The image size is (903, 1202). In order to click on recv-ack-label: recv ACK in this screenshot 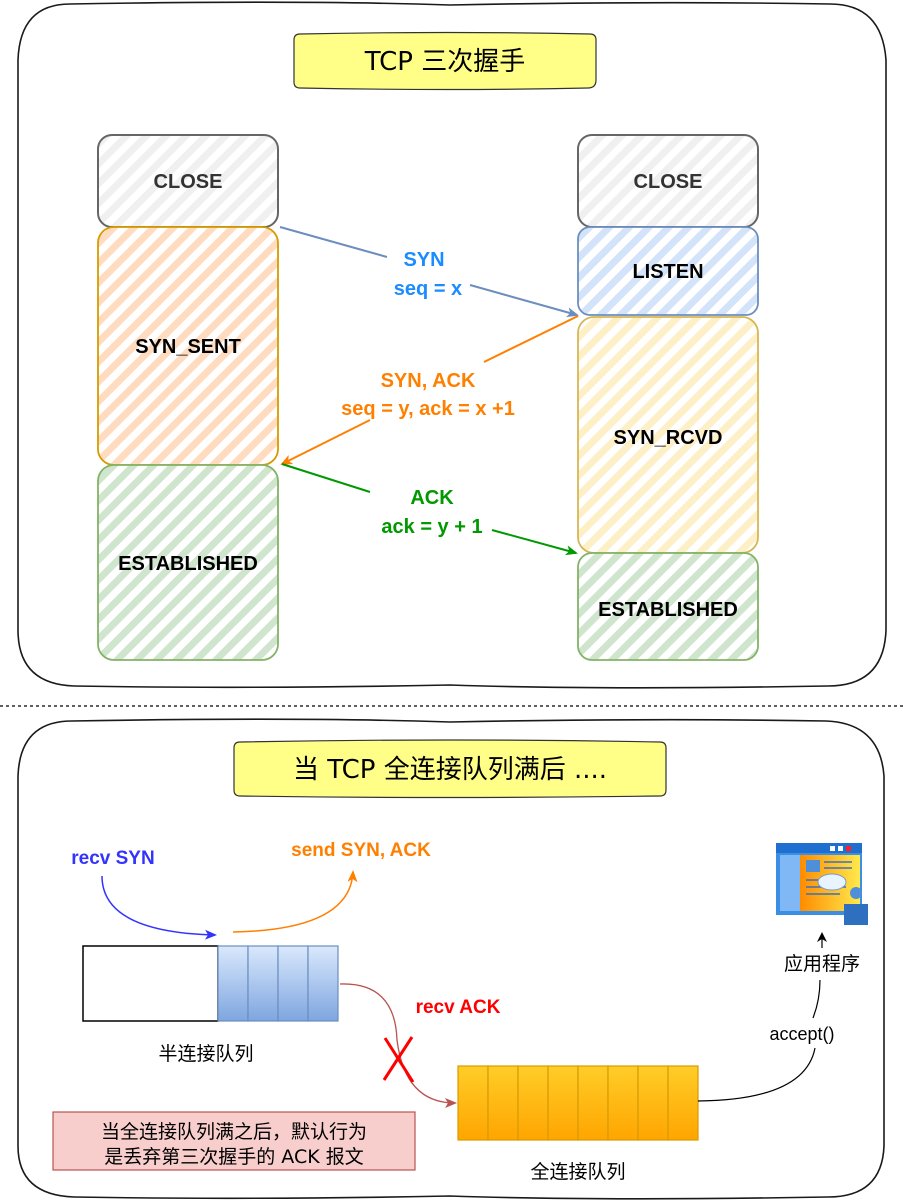, I will do `click(458, 1007)`.